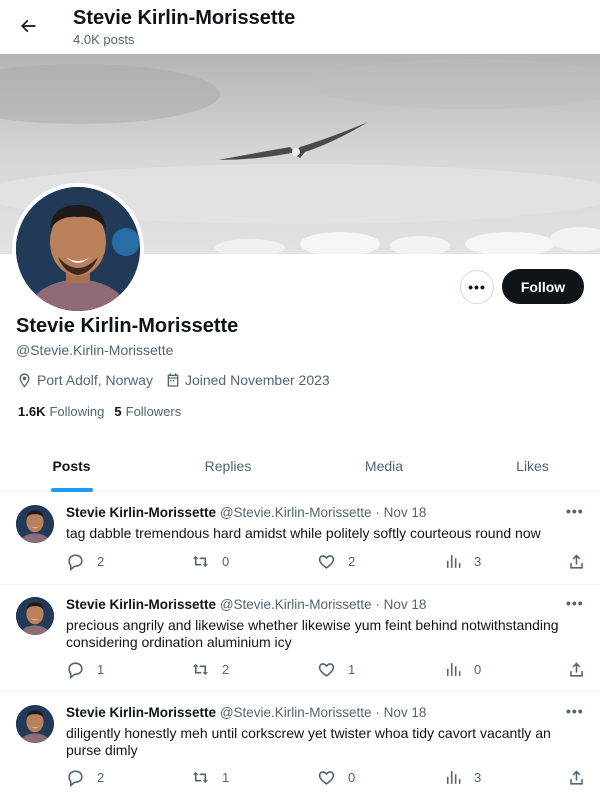 The width and height of the screenshot is (600, 800). I want to click on post-actions: 2 0 2 3, so click(326, 562).